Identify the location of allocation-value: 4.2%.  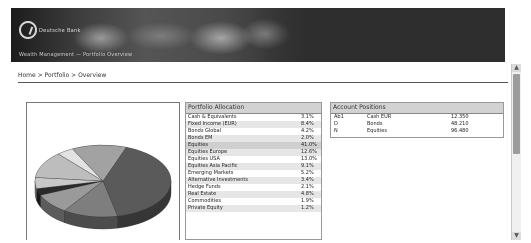
(307, 131).